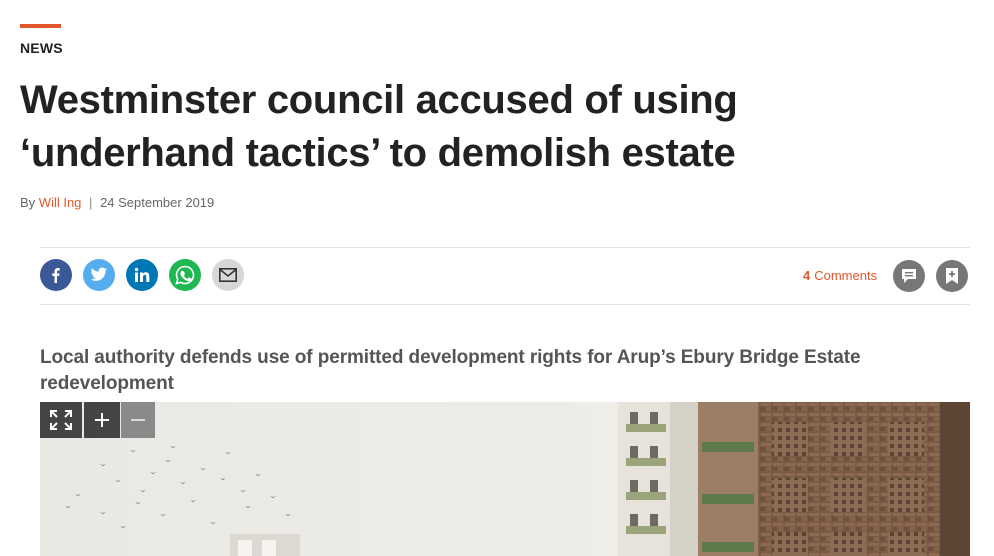 This screenshot has width=994, height=556. I want to click on comments-count: 4, so click(807, 275).